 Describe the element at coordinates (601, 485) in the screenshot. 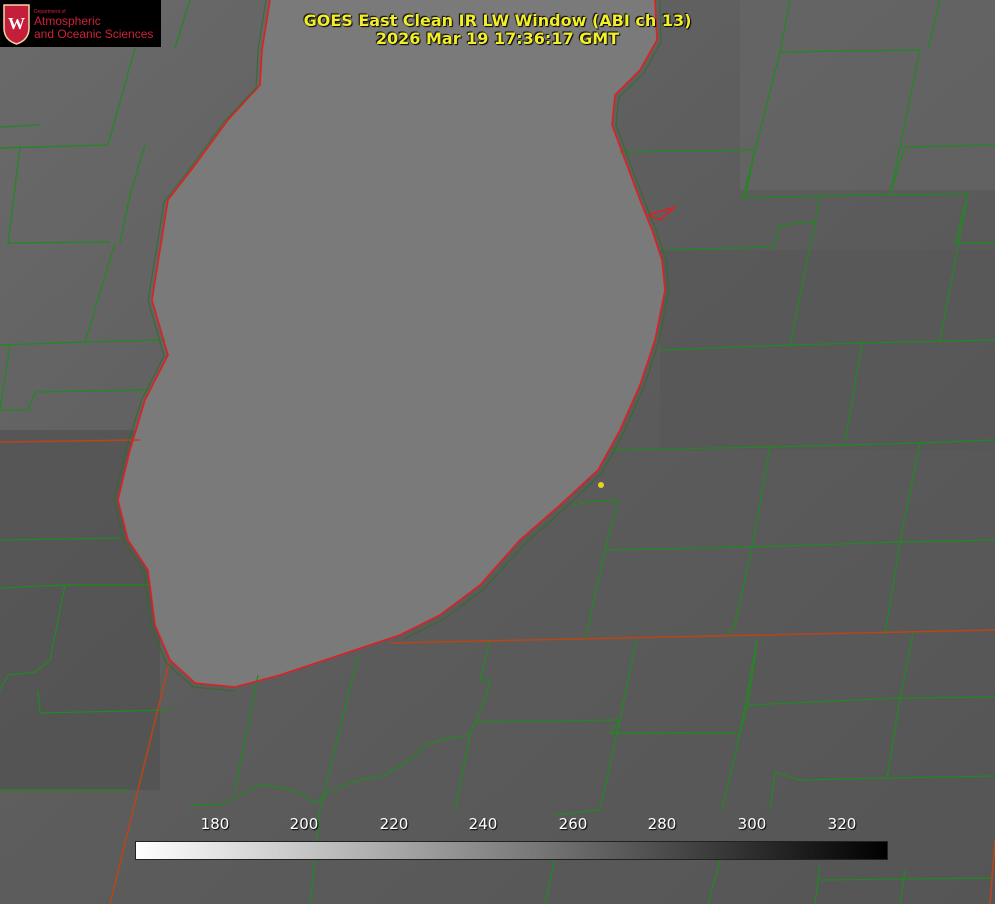

I see `location-marker` at that location.